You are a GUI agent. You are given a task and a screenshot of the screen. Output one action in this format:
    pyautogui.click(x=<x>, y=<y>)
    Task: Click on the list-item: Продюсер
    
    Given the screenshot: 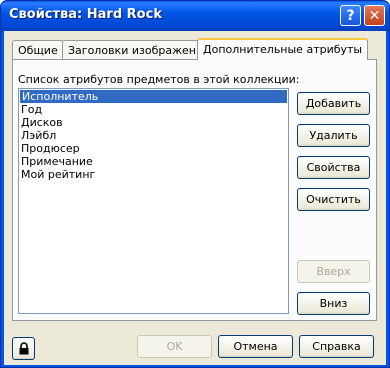 What is the action you would take?
    pyautogui.click(x=153, y=148)
    